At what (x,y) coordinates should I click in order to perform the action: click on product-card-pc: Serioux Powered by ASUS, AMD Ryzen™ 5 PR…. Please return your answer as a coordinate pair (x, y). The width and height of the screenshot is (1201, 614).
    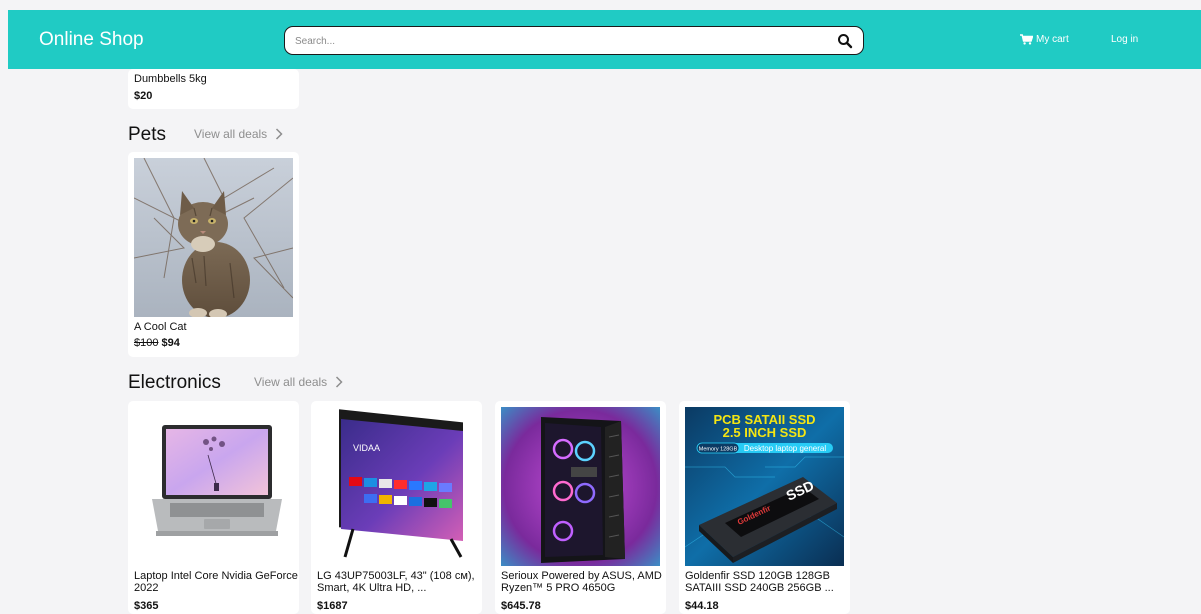
    Looking at the image, I should click on (580, 507).